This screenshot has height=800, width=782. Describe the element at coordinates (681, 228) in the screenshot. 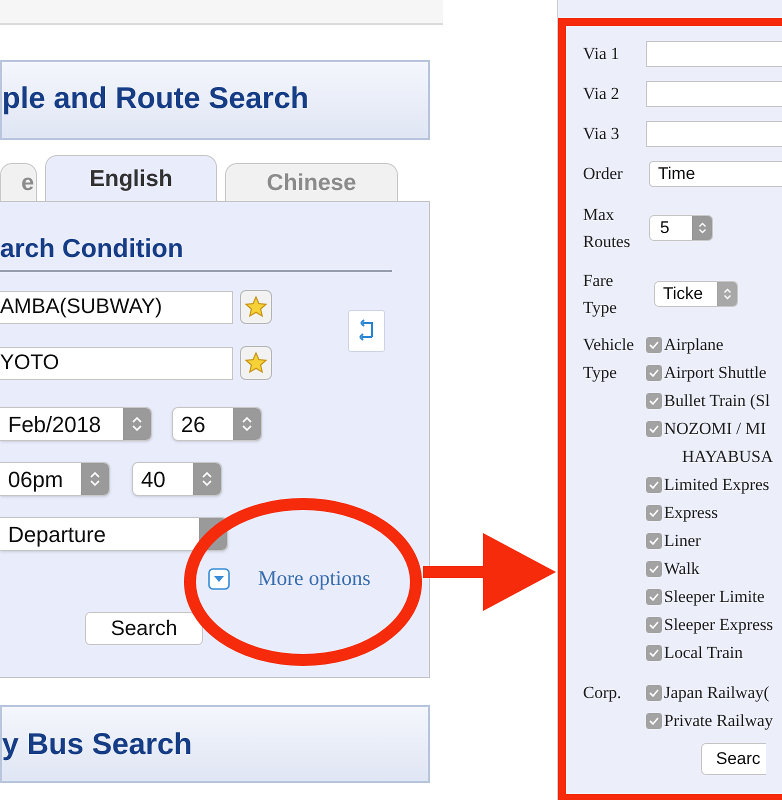

I see `max-routes-select: 5` at that location.